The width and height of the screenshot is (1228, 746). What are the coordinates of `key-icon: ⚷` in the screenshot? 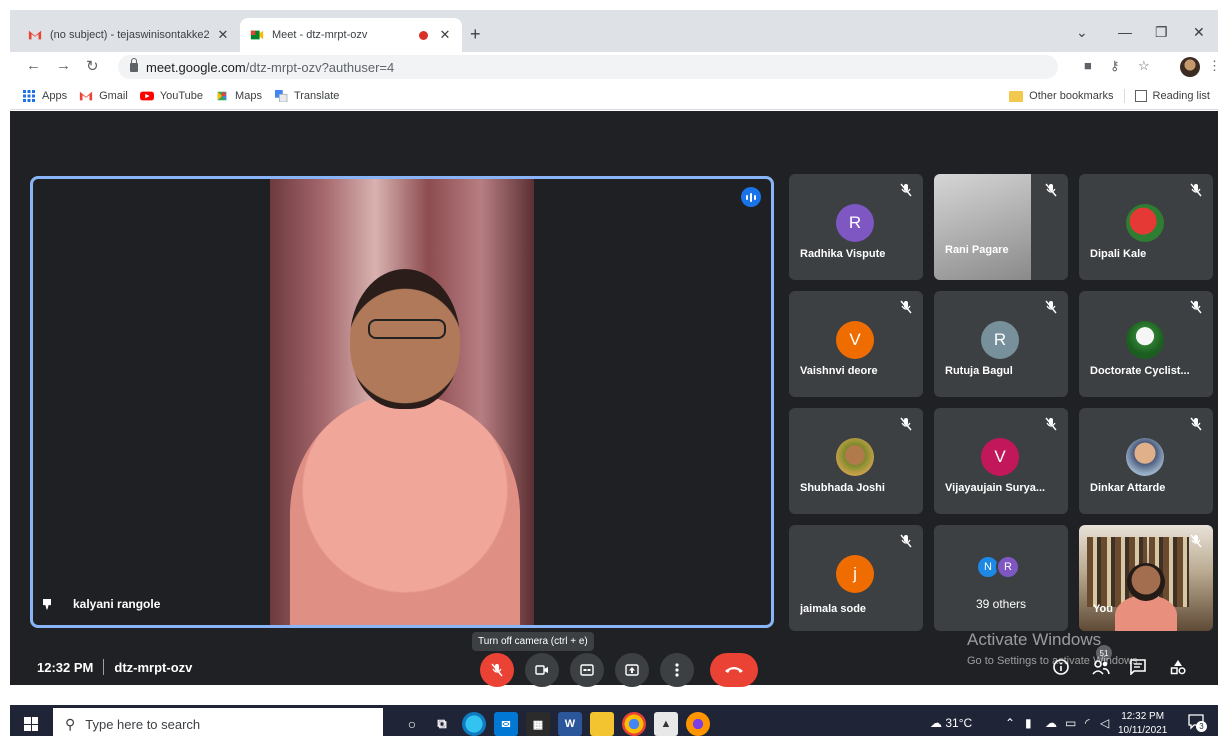 It's located at (1115, 66).